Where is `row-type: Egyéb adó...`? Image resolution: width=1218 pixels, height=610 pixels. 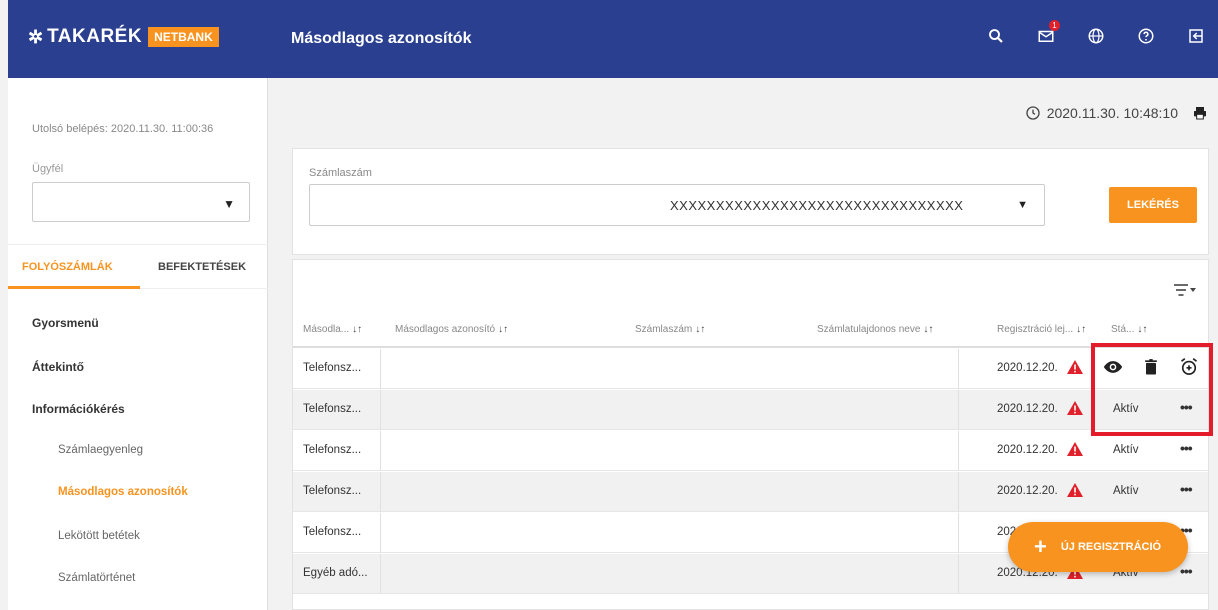 row-type: Egyéb adó... is located at coordinates (335, 573).